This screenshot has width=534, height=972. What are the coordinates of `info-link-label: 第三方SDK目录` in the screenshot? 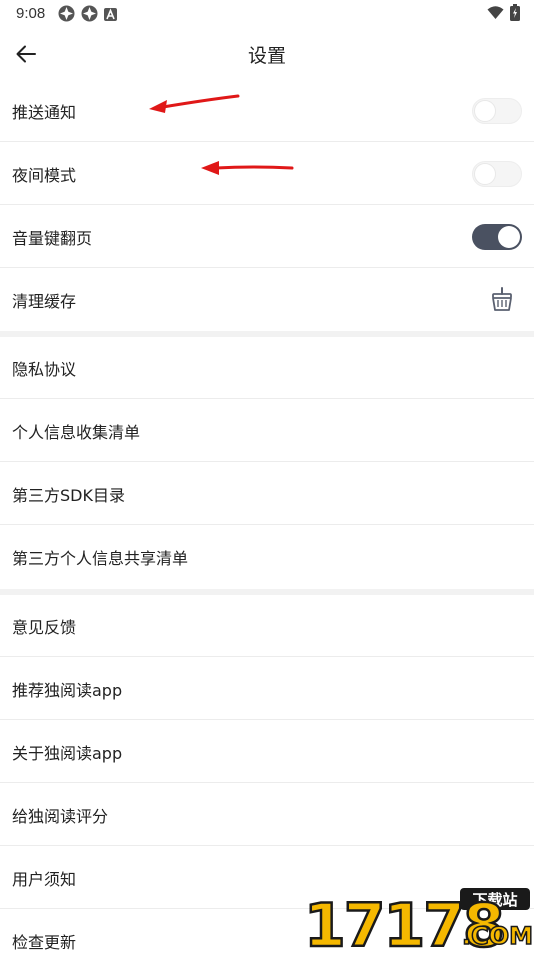 It's located at (68, 495).